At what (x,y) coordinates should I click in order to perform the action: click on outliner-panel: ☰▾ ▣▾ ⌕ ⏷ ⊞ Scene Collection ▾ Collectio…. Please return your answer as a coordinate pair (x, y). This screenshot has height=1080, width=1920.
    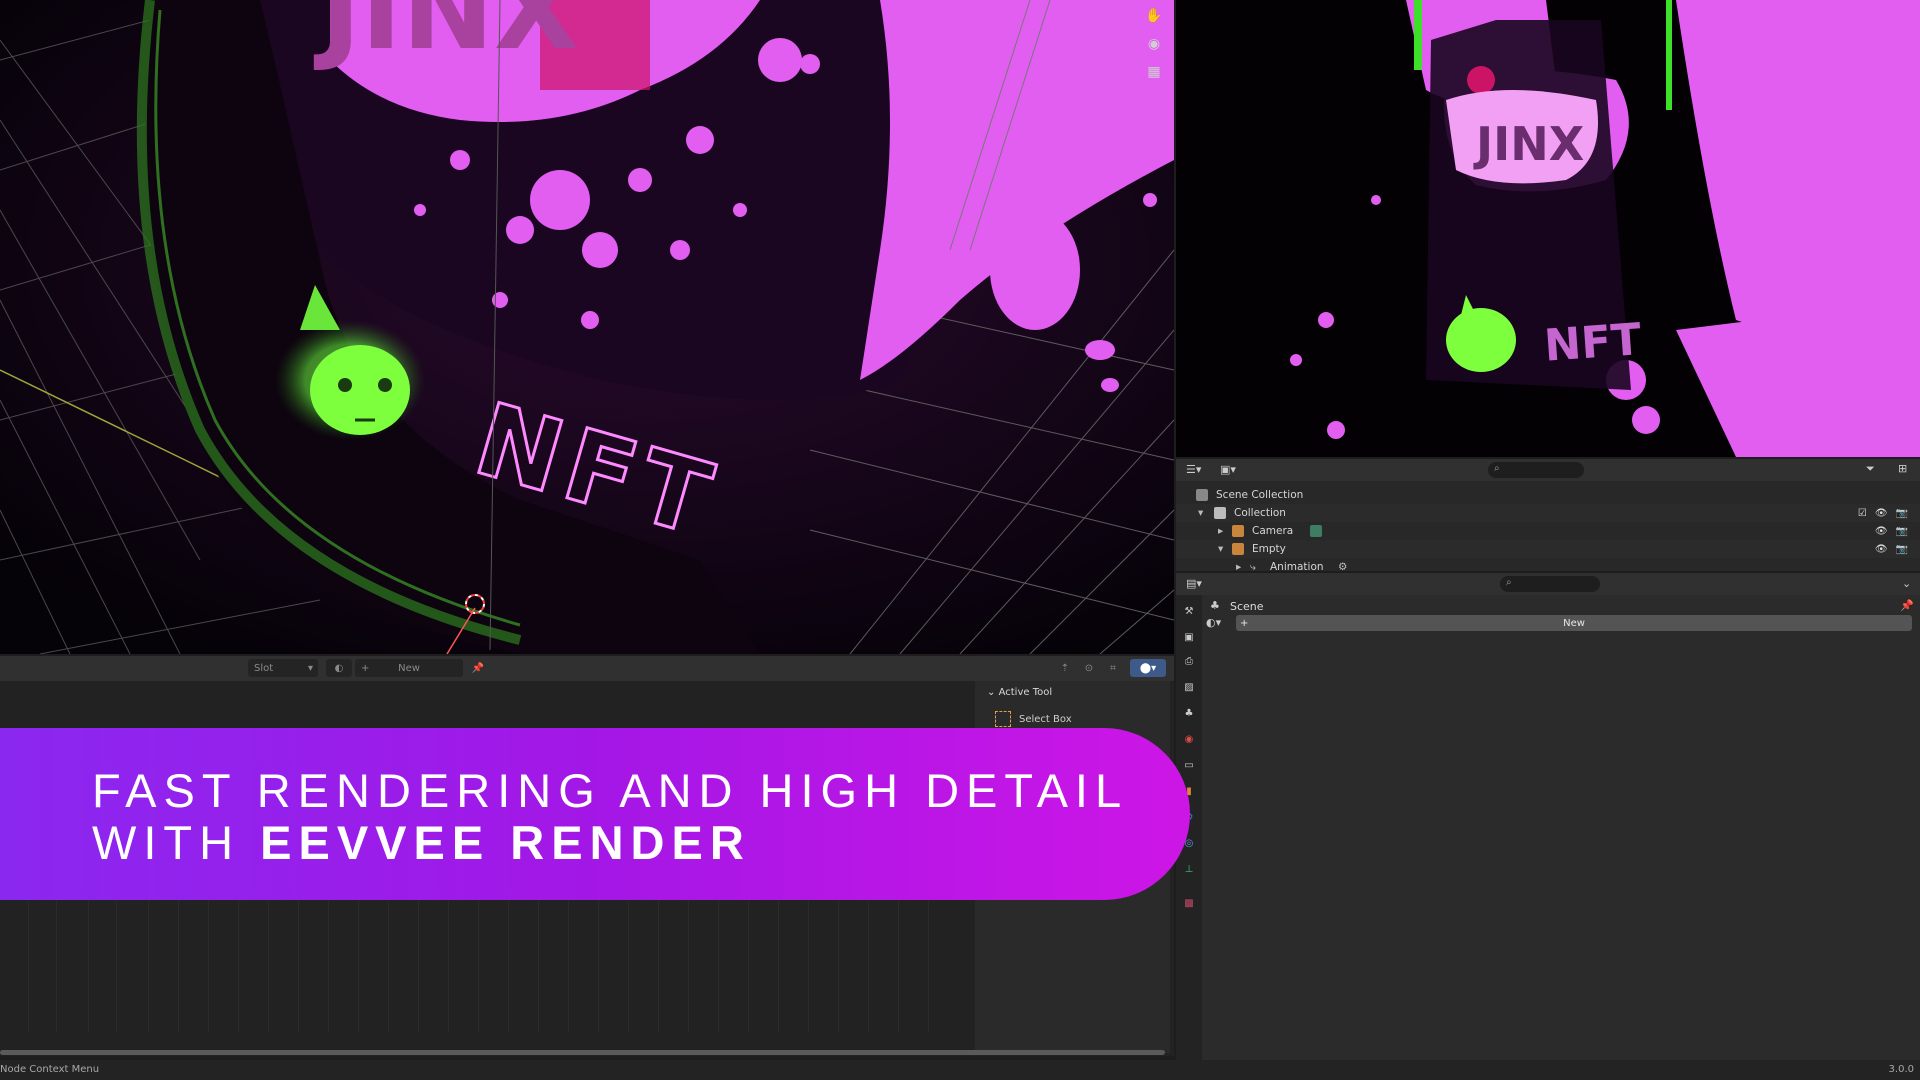
    Looking at the image, I should click on (1548, 515).